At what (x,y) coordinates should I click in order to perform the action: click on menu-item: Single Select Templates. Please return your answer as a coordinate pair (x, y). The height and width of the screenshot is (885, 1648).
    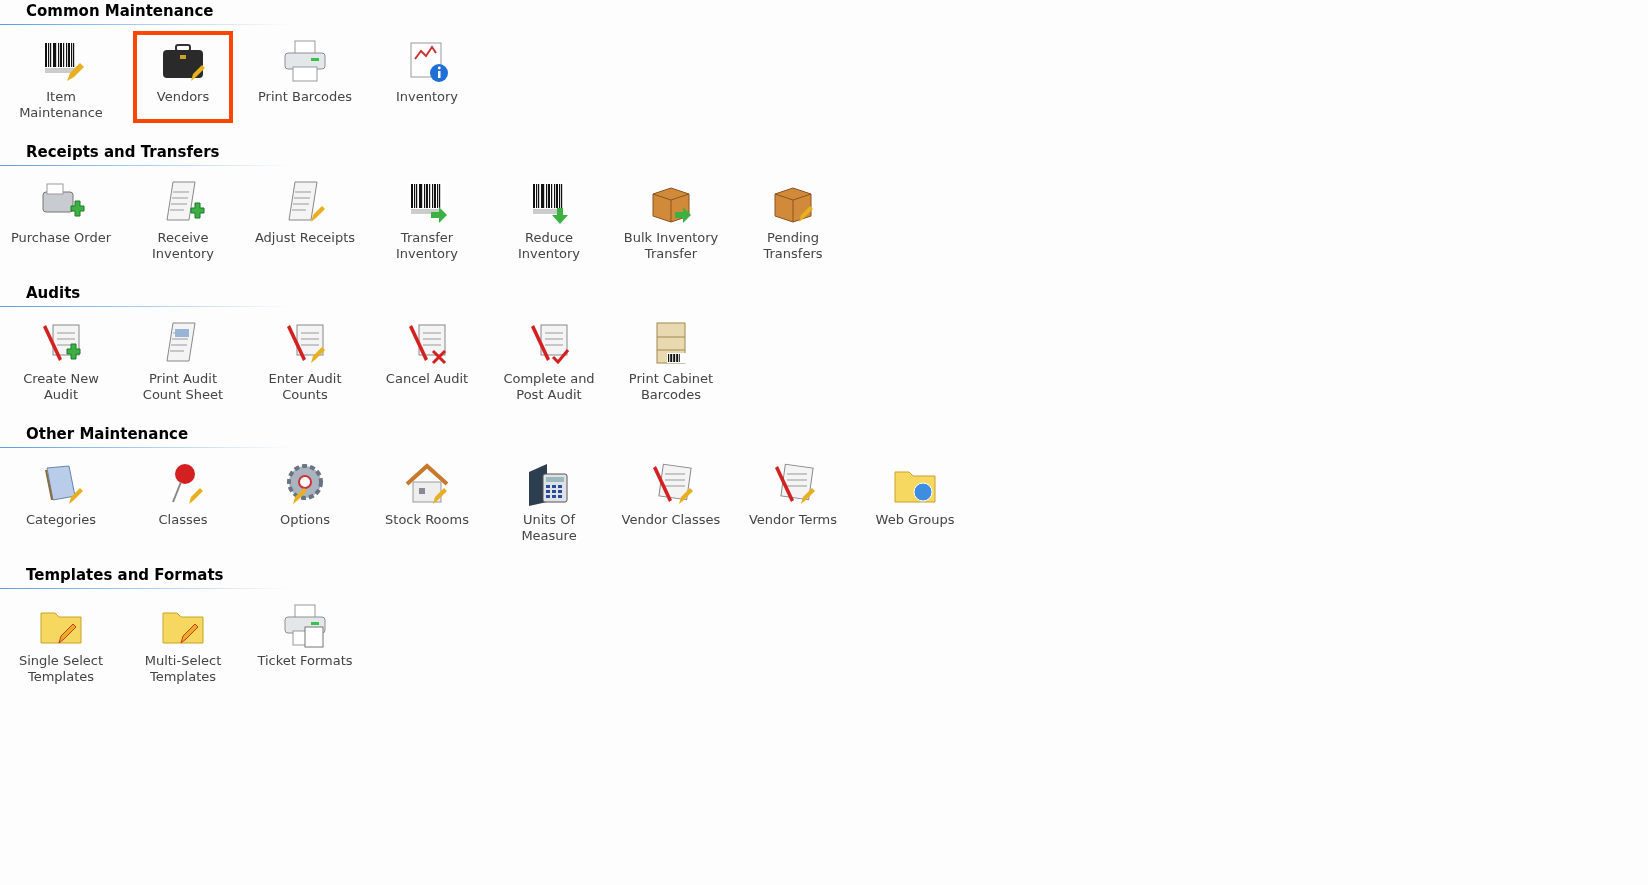
    Looking at the image, I should click on (61, 641).